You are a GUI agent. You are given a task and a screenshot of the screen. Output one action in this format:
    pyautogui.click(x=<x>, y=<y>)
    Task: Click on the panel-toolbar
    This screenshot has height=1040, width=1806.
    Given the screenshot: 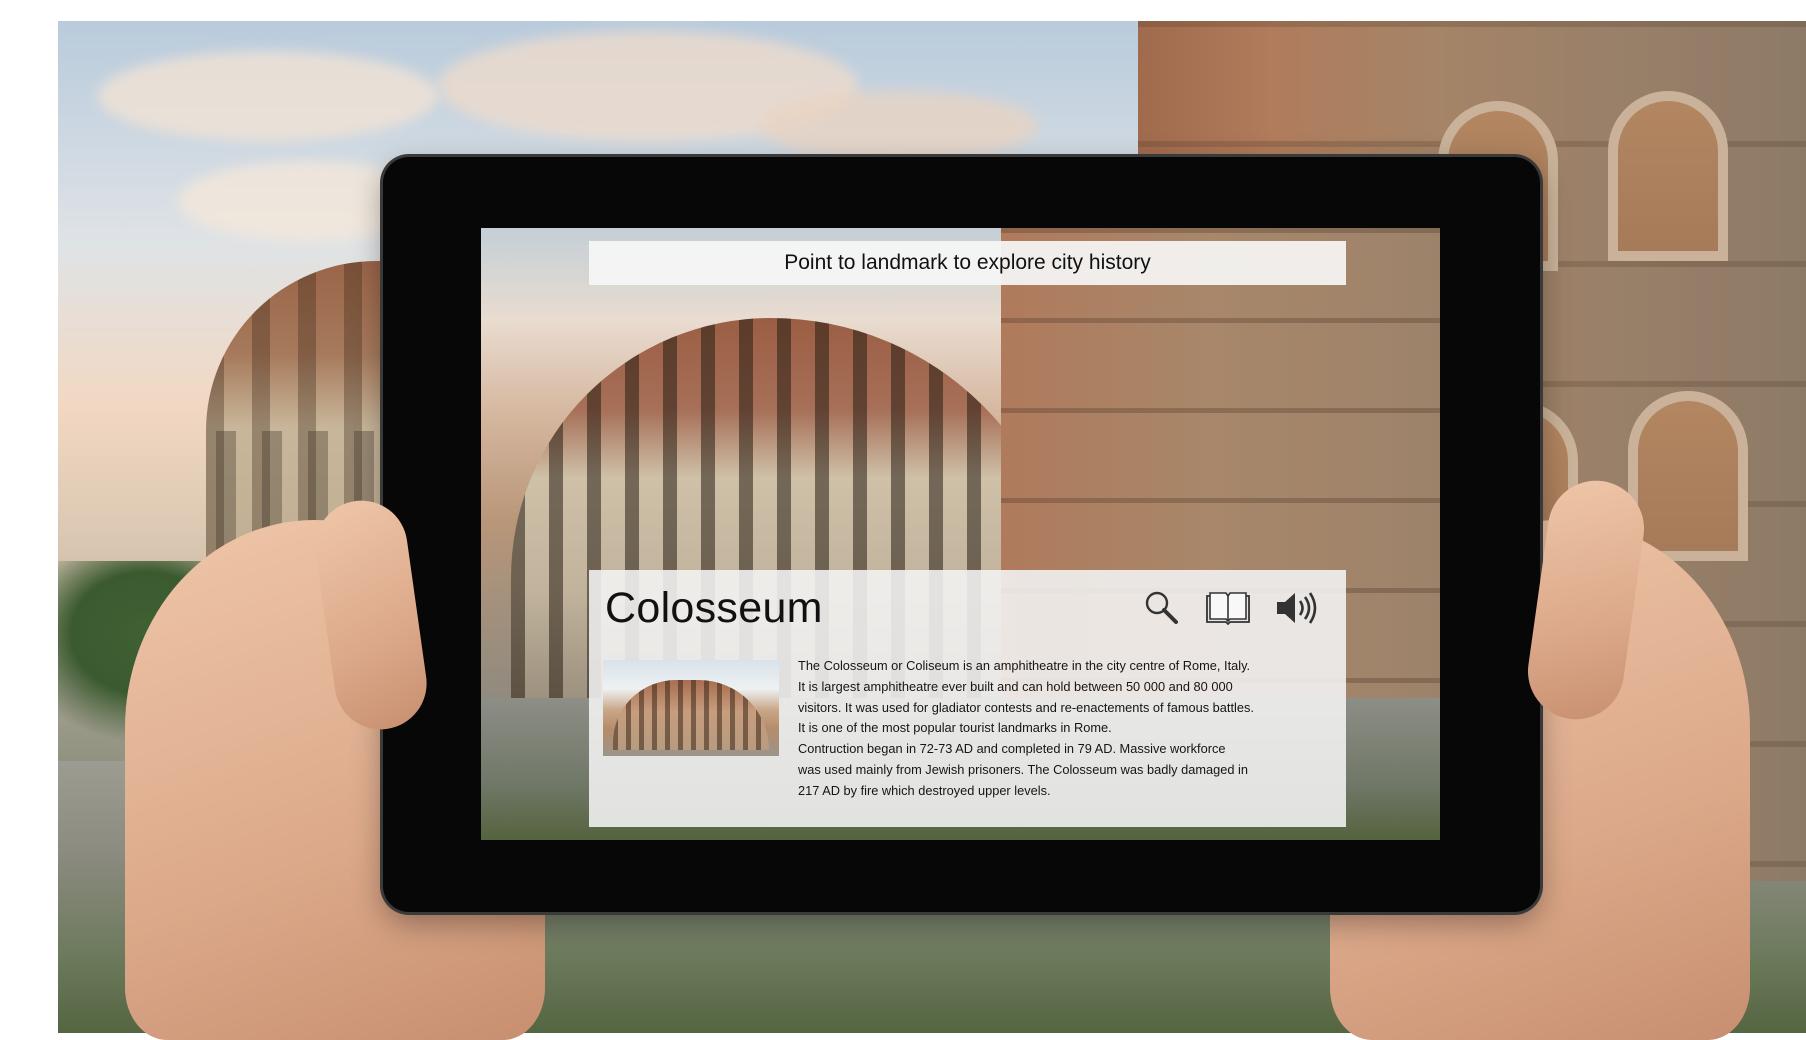 What is the action you would take?
    pyautogui.click(x=1231, y=608)
    